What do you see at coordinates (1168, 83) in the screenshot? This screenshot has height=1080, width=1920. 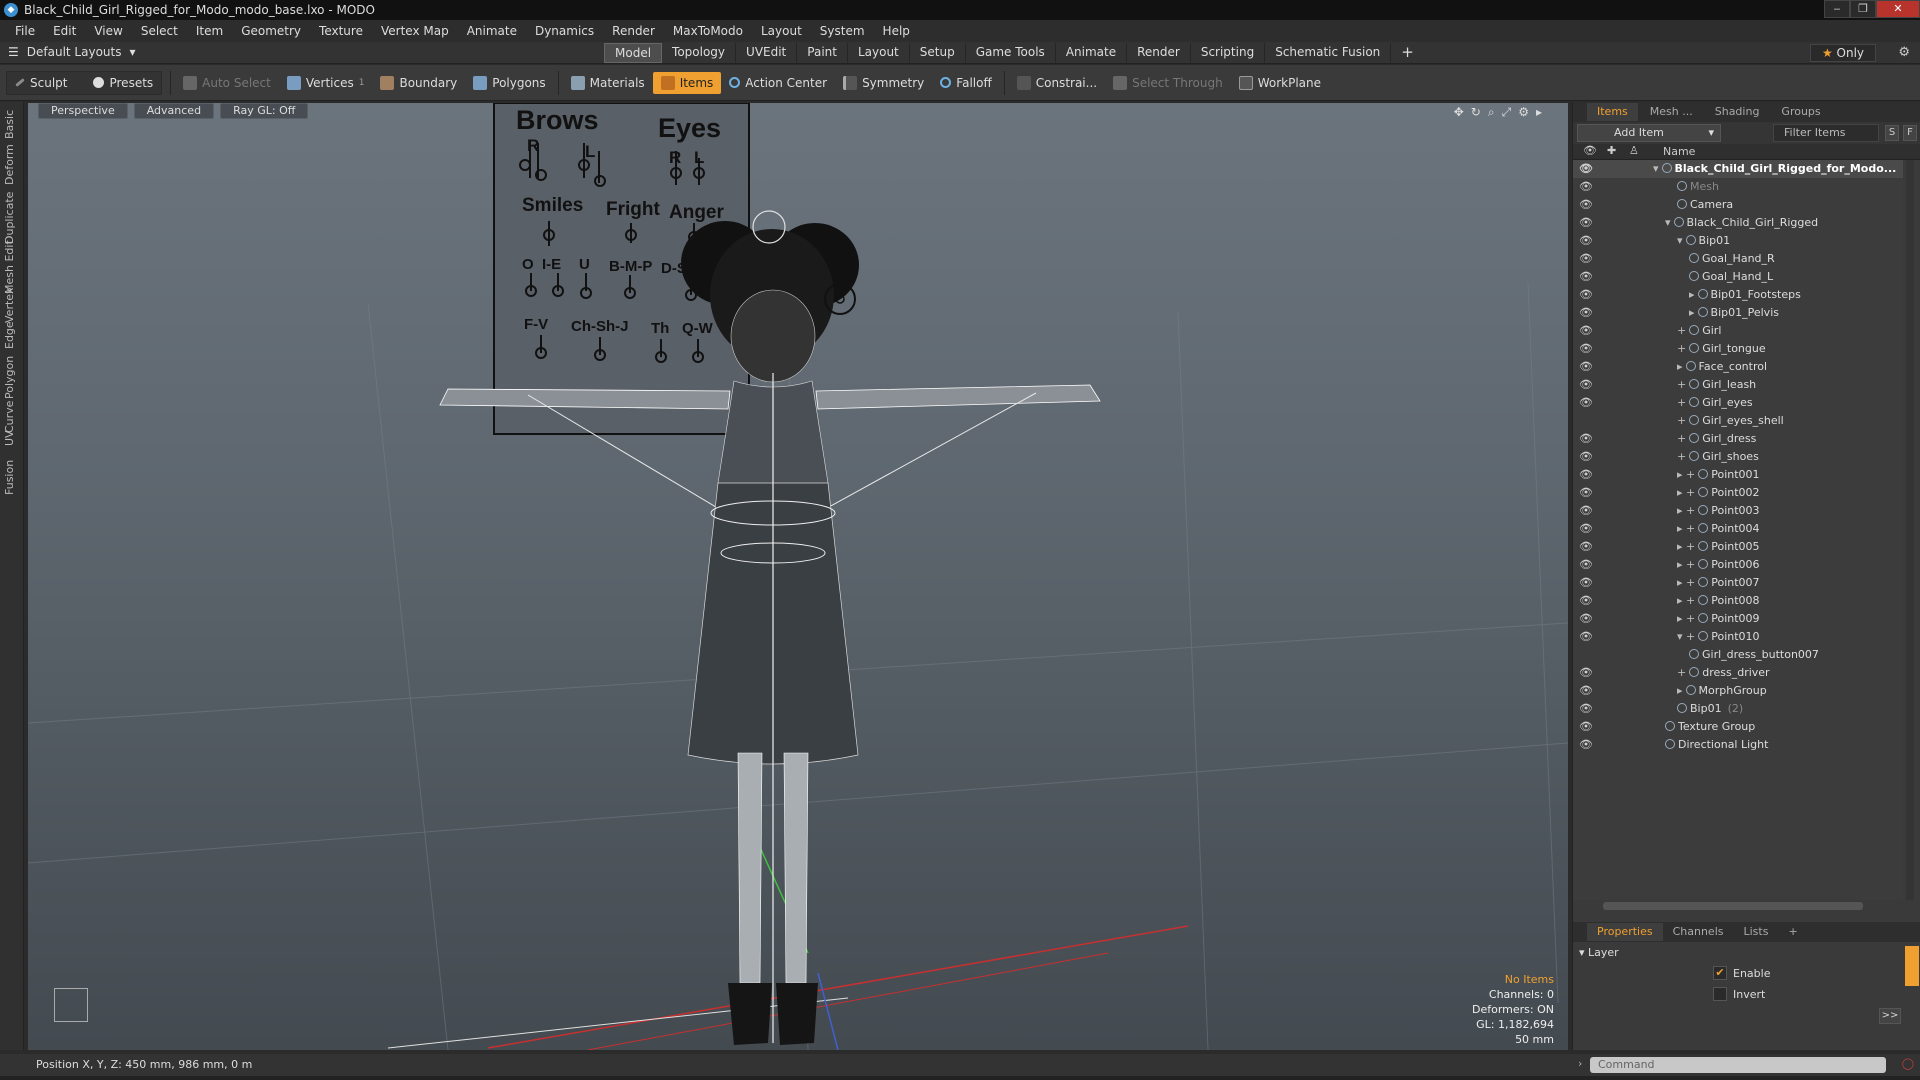 I see `select-through-button: Select Through` at bounding box center [1168, 83].